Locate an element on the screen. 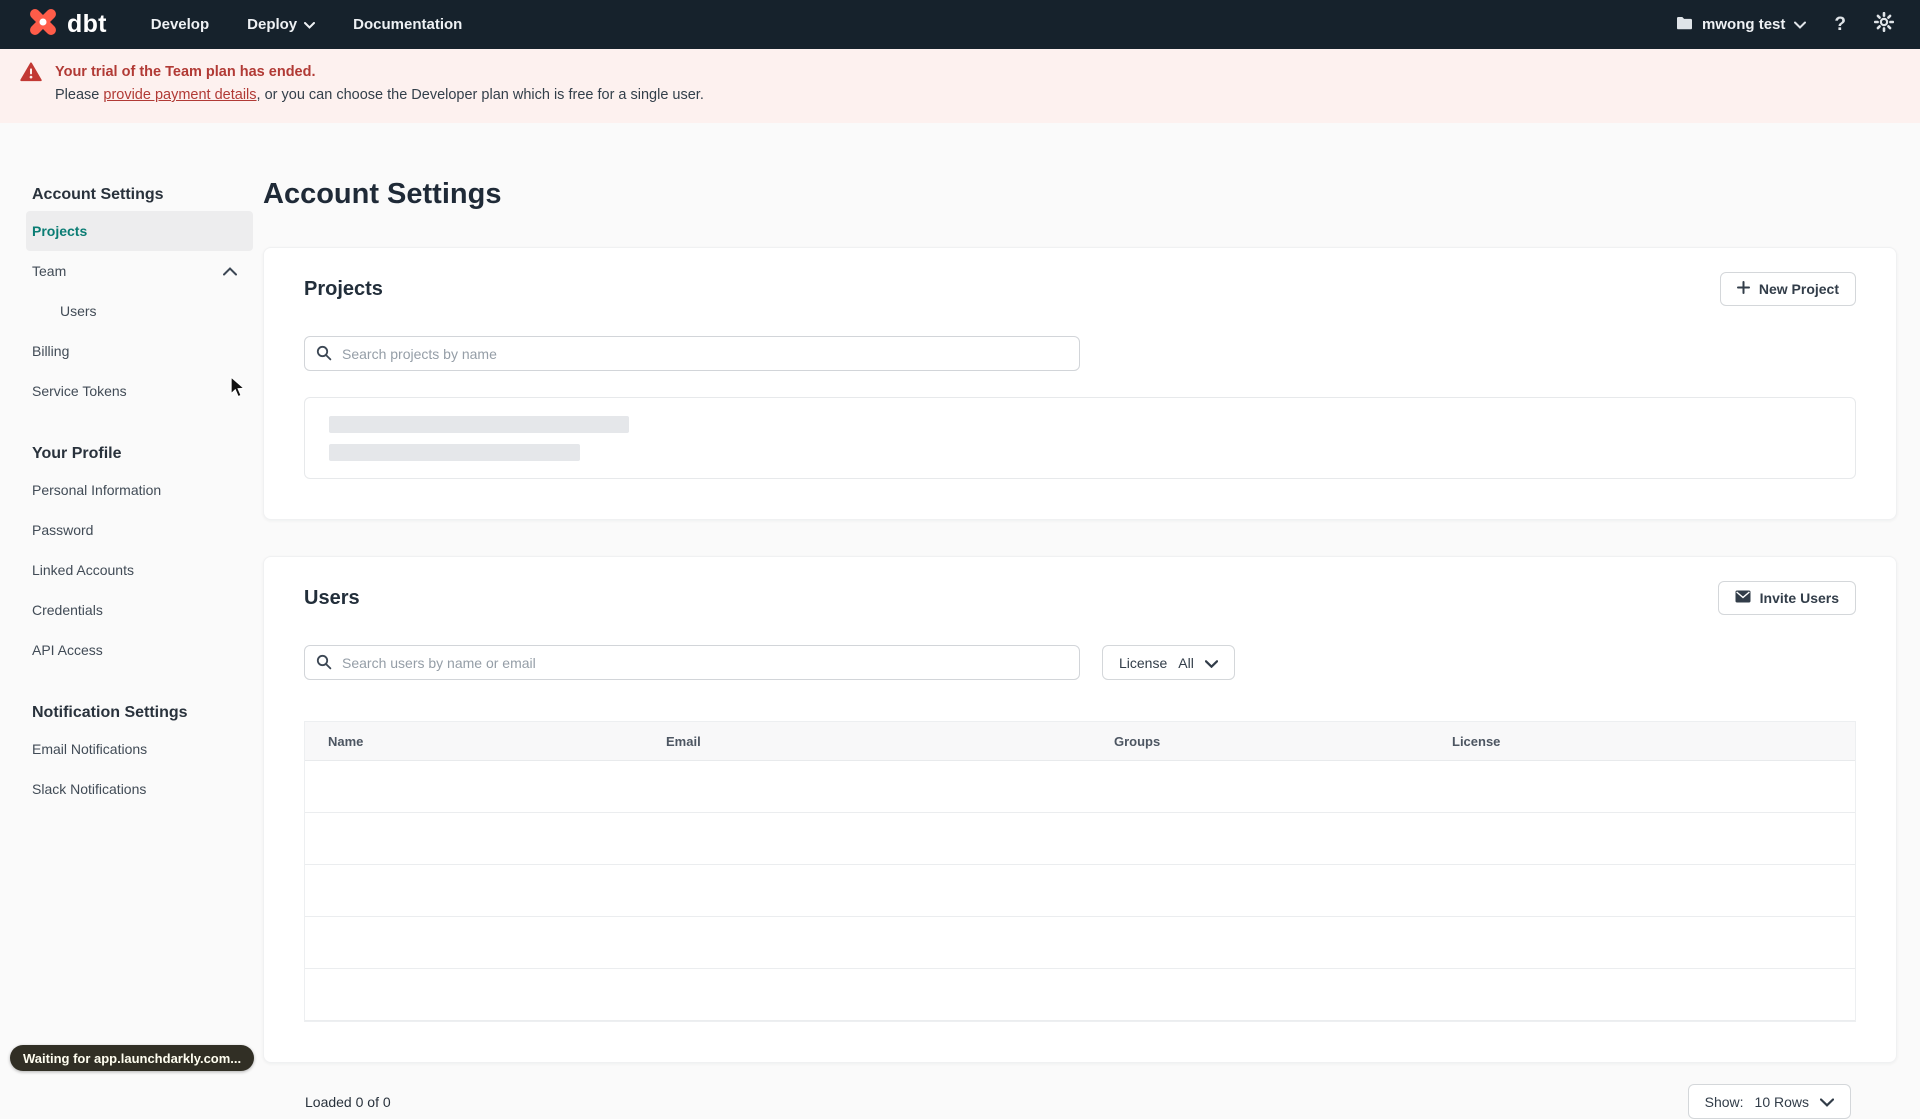  loaded-count: Loaded 0 of 0 is located at coordinates (348, 1101).